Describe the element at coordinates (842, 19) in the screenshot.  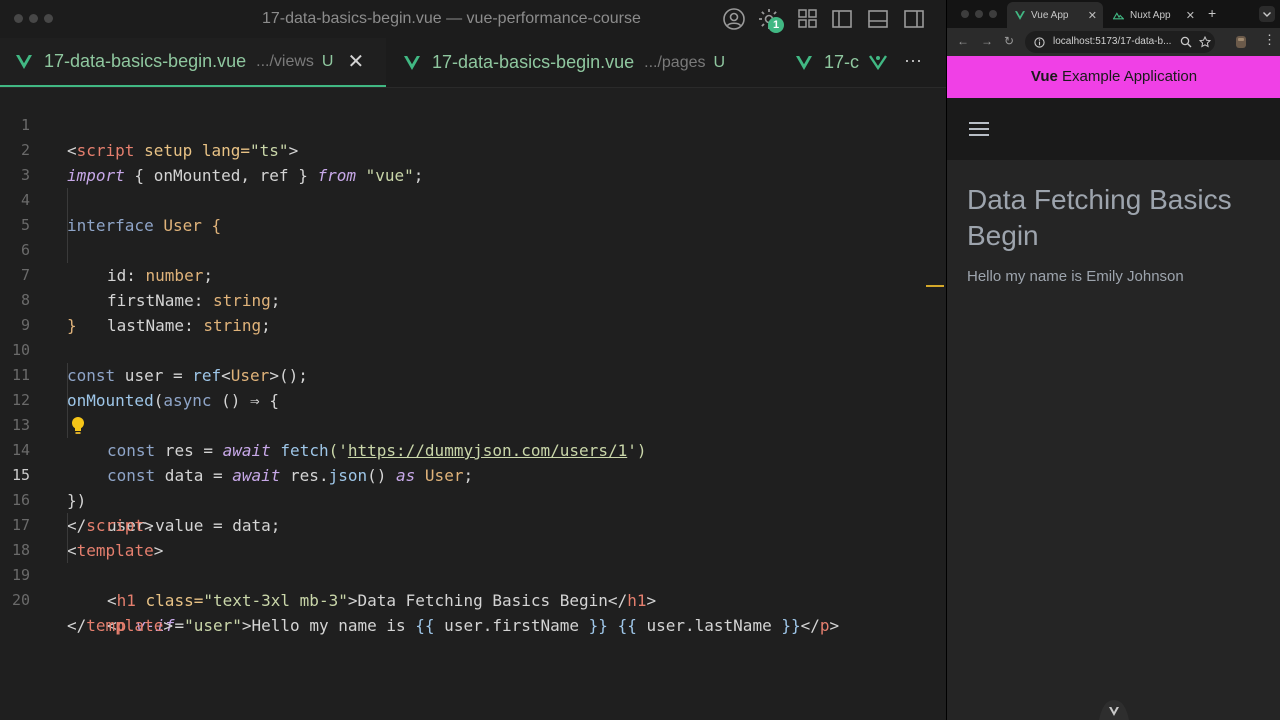
I see `toggle-primary-sidebar-icon` at that location.